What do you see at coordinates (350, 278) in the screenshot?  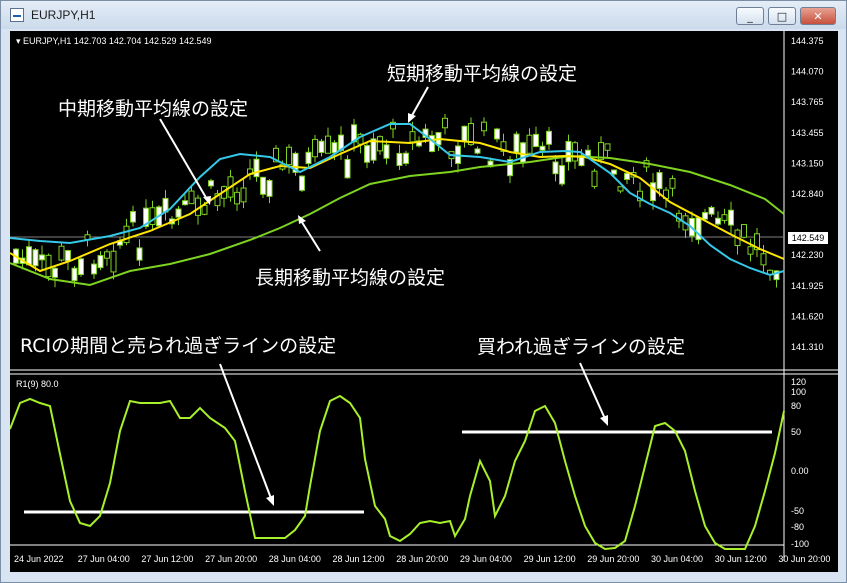 I see `long-ma-annotation: 長期移動平均線の設定` at bounding box center [350, 278].